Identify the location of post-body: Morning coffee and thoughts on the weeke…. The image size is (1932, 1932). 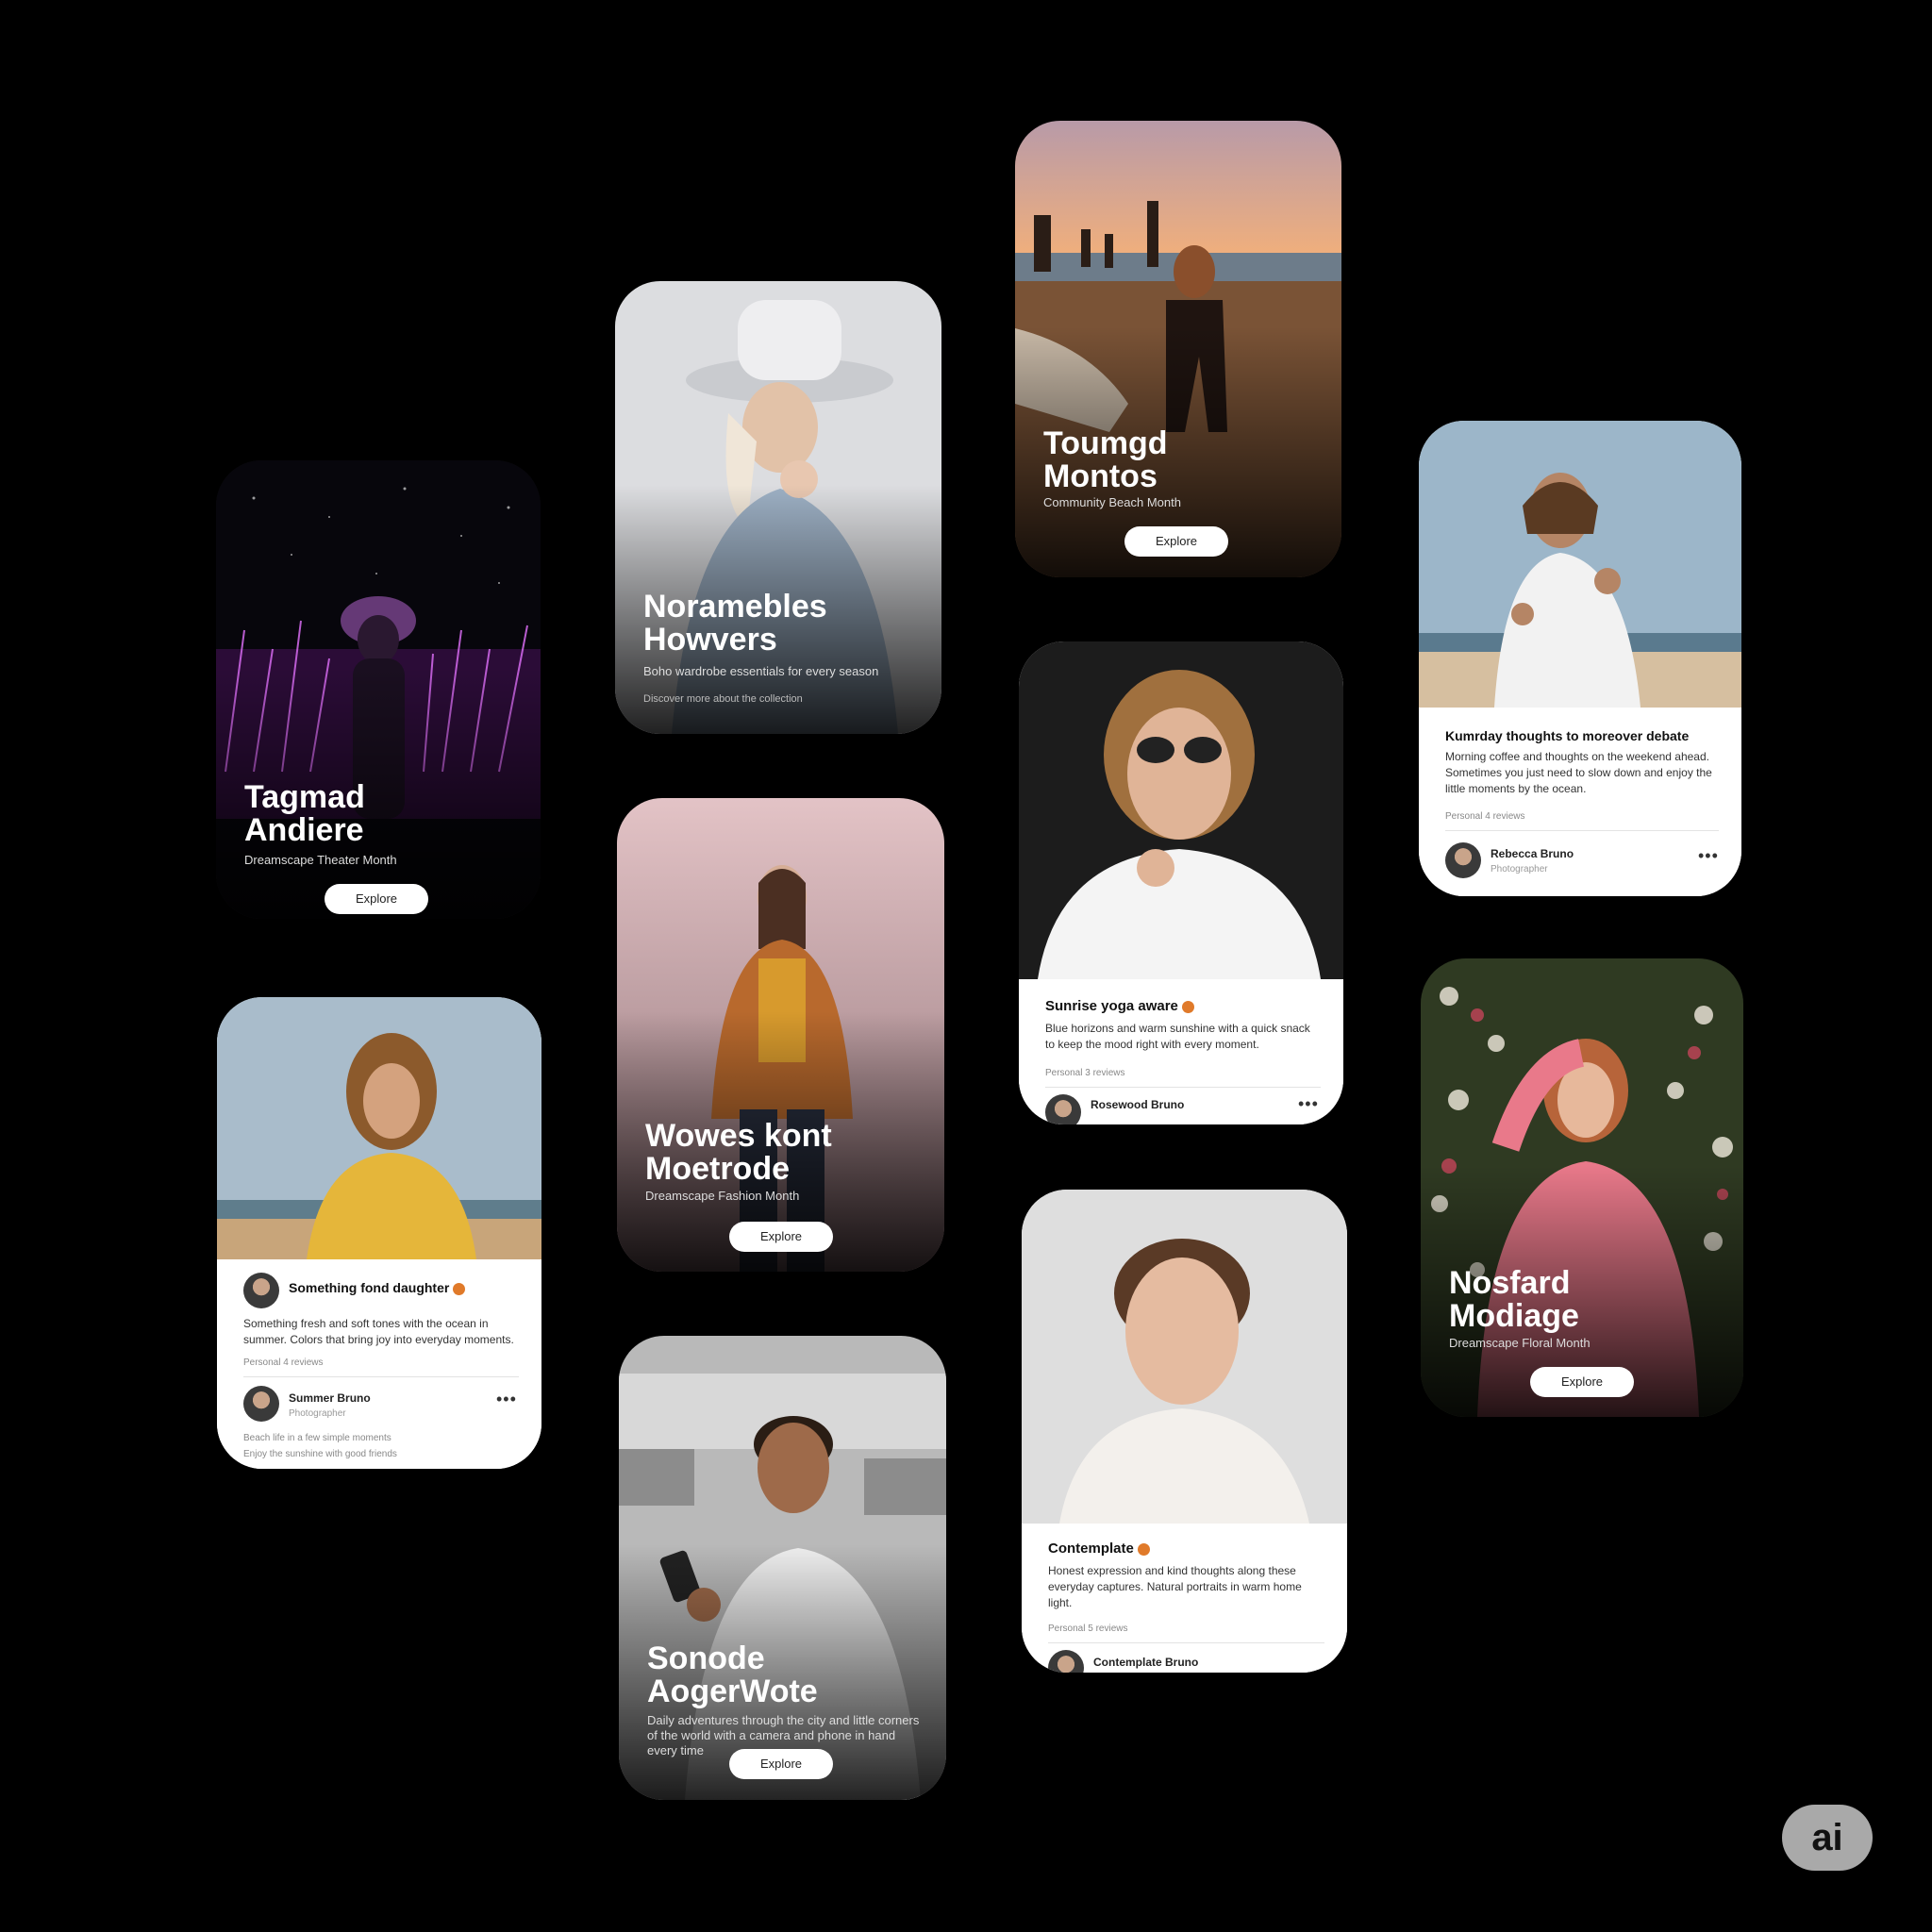
(1579, 773).